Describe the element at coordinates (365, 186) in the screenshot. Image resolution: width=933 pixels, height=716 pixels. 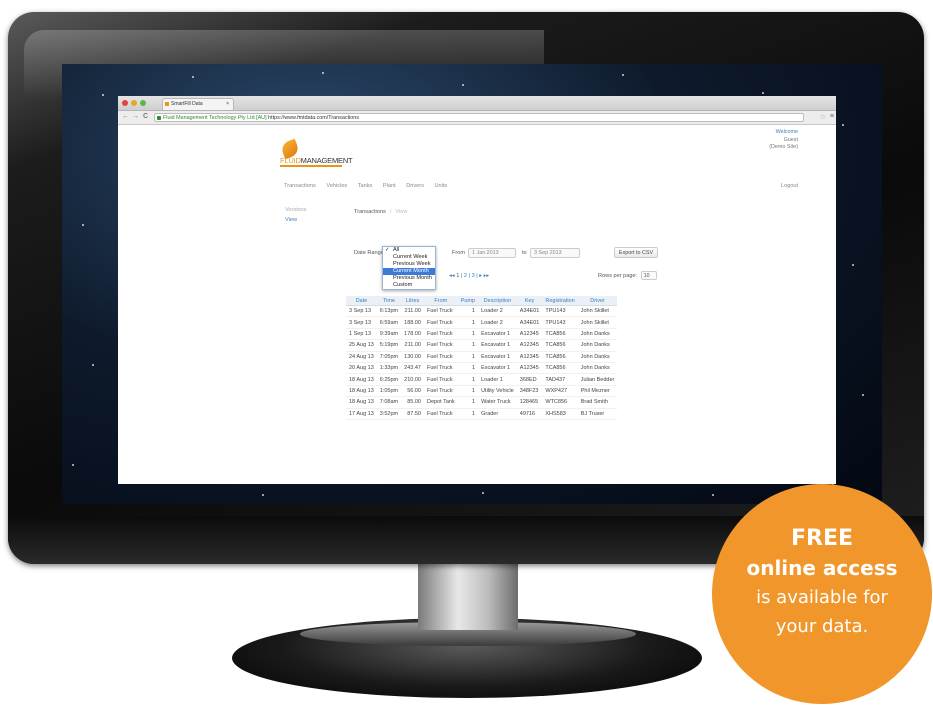
I see `nav-tanks: Tanks` at that location.